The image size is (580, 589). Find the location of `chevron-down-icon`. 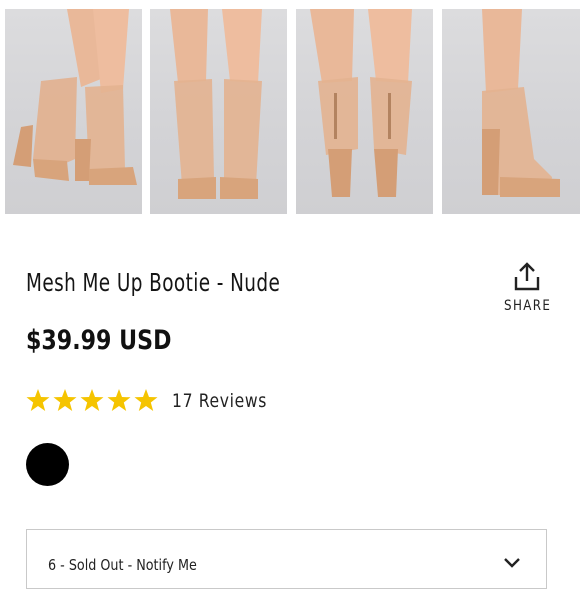

chevron-down-icon is located at coordinates (512, 563).